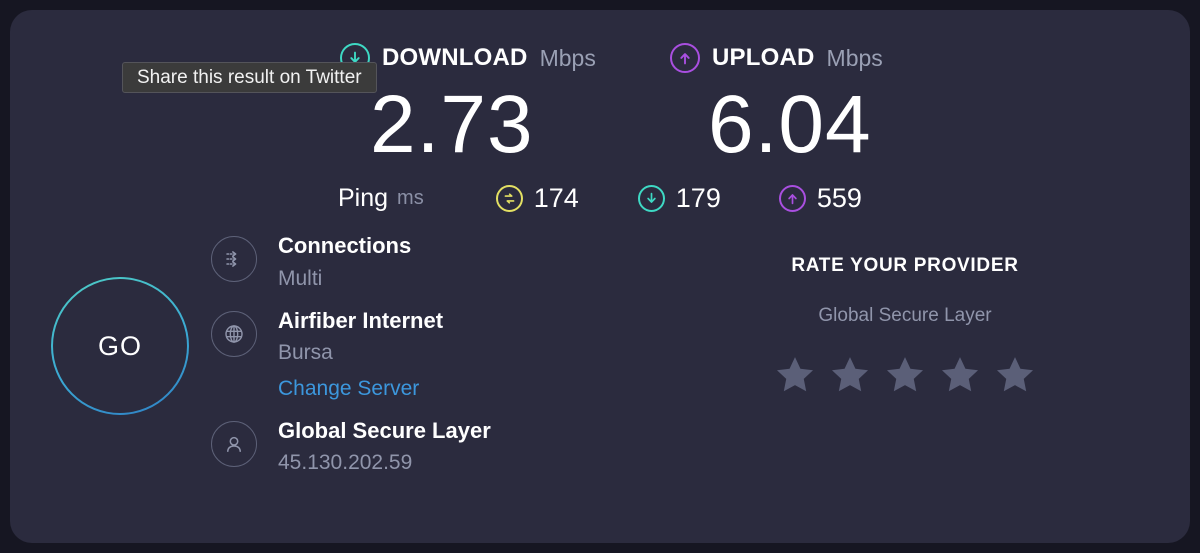  I want to click on upload-header: UPLOAD Mbps, so click(776, 58).